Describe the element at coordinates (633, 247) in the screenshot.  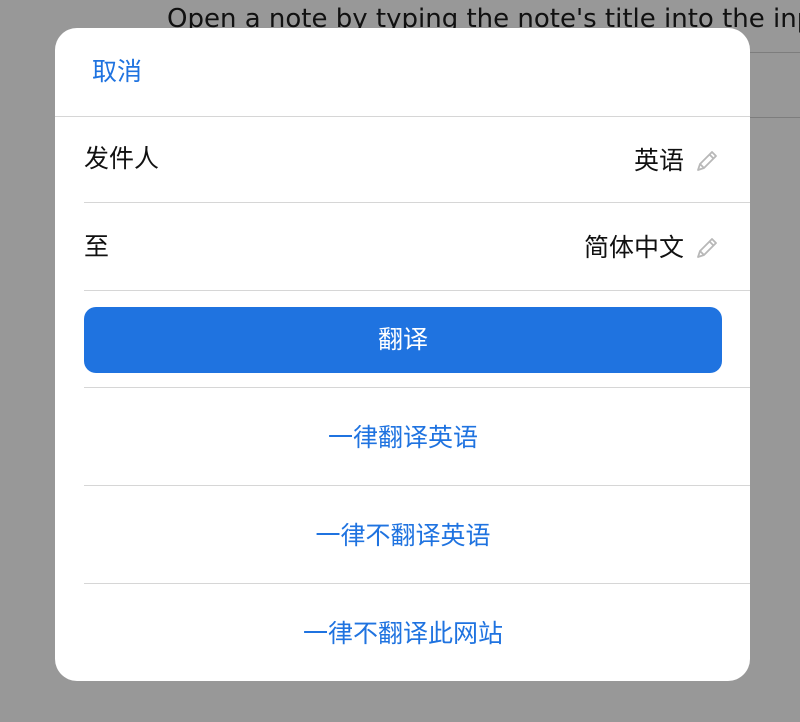
I see `target-language-value: 简体中文` at that location.